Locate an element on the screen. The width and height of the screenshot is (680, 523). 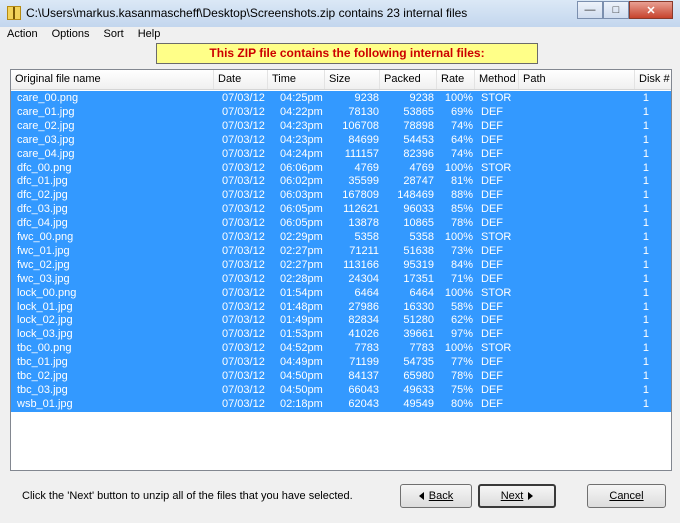
cell-time: 01:54pm is located at coordinates (301, 292).